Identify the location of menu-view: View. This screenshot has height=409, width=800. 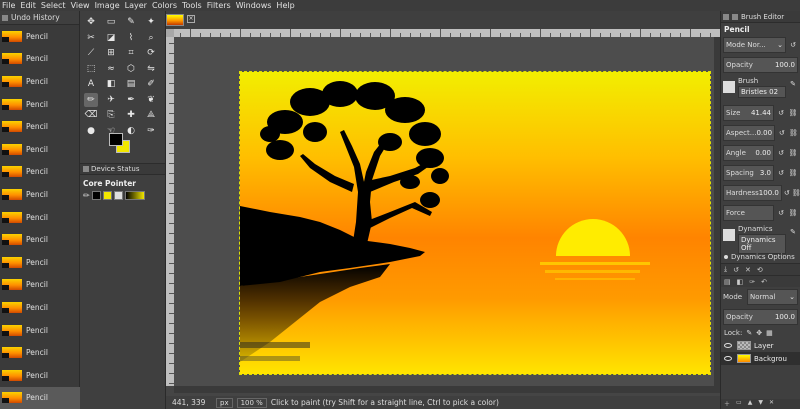
(80, 5).